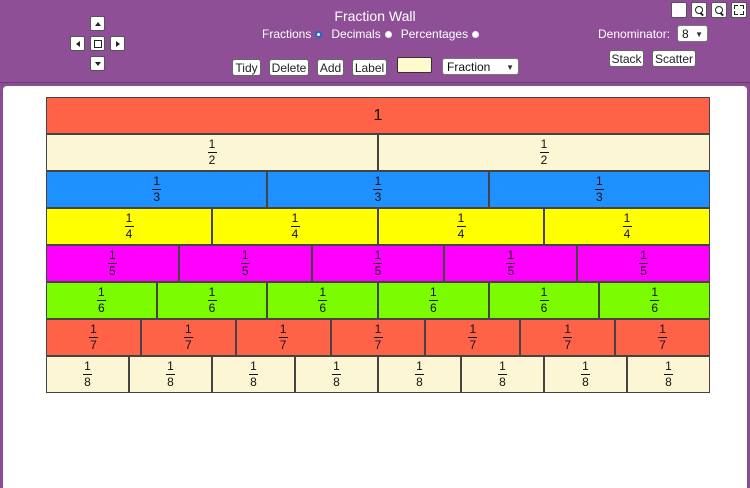 Image resolution: width=750 pixels, height=488 pixels. I want to click on denominator-select: 8 ▼, so click(692, 33).